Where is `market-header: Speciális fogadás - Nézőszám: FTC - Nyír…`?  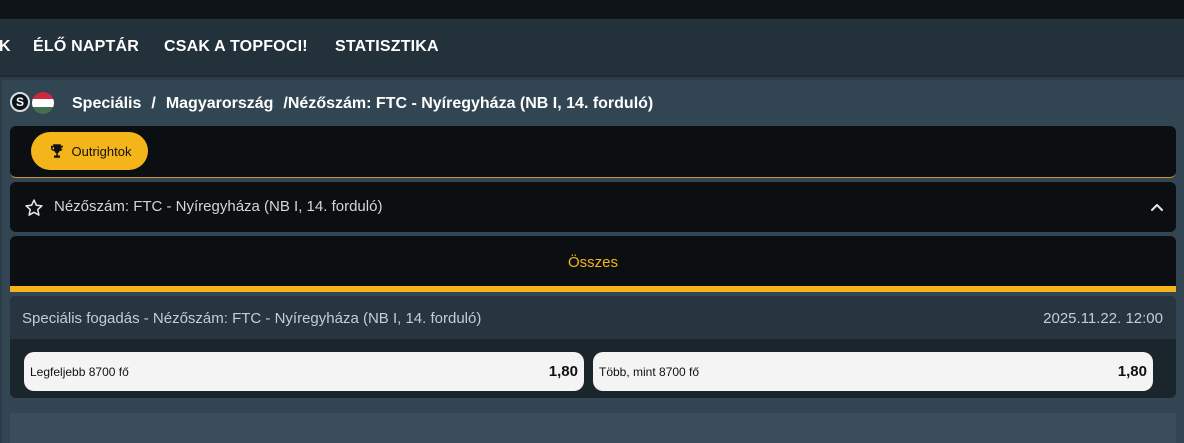
market-header: Speciális fogadás - Nézőszám: FTC - Nyír… is located at coordinates (593, 317).